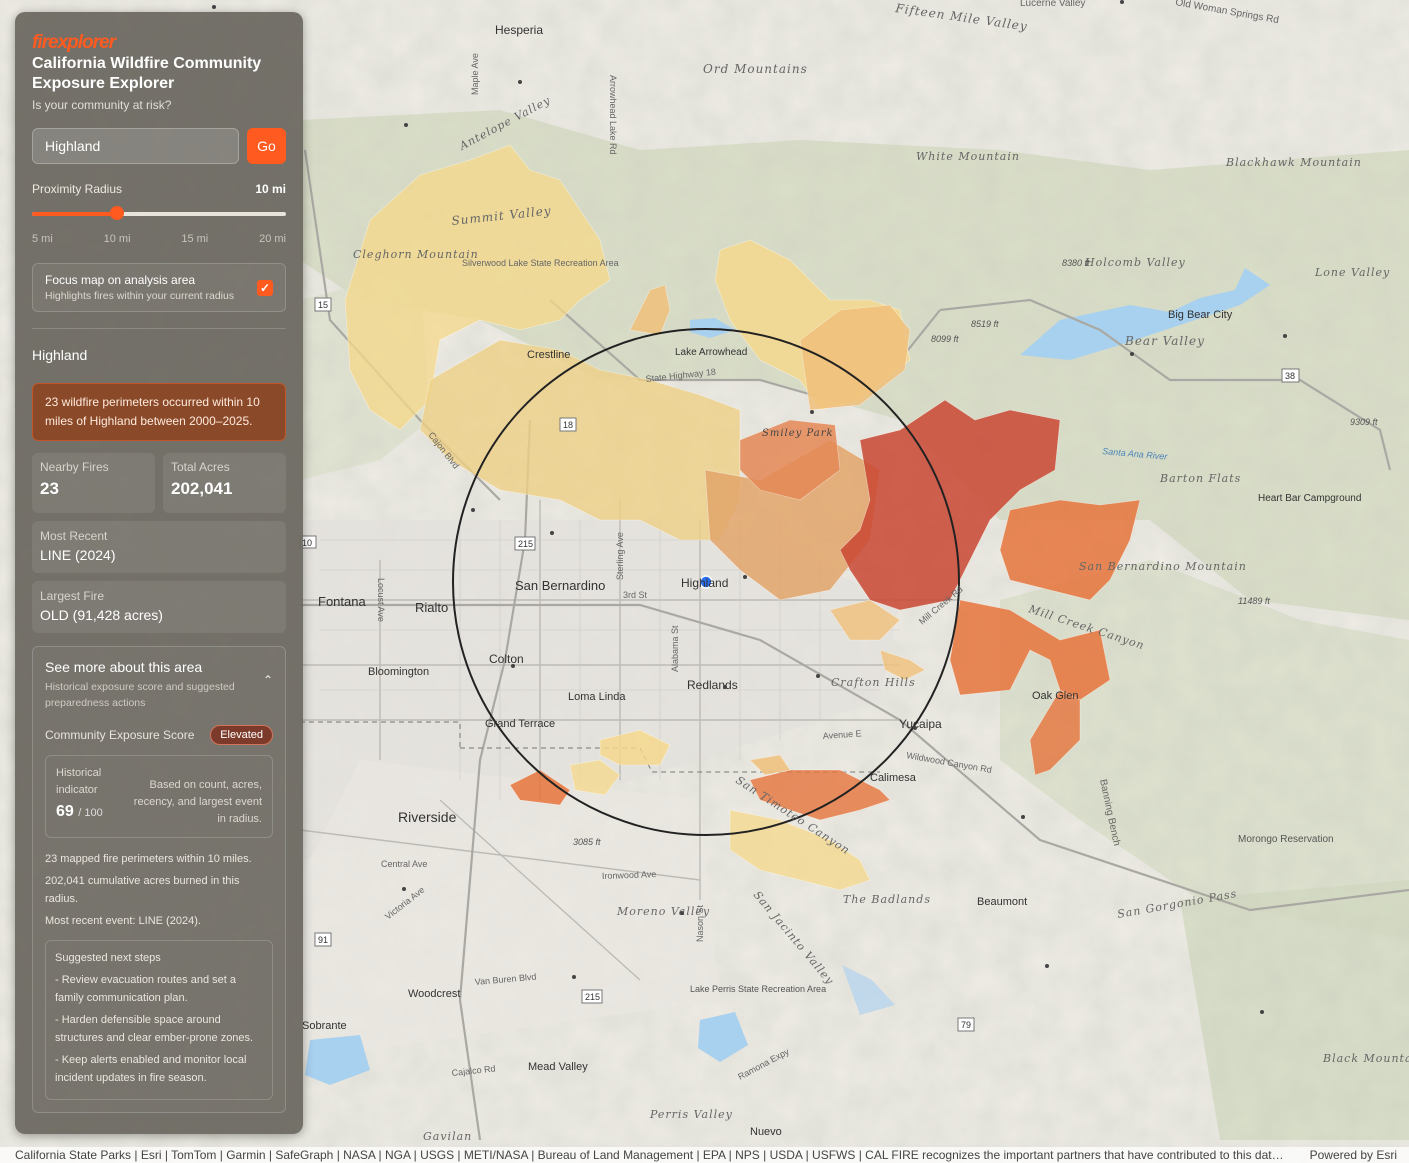 The height and width of the screenshot is (1163, 1409). I want to click on stat-nearby-fires: Nearby Fires 23, so click(93, 483).